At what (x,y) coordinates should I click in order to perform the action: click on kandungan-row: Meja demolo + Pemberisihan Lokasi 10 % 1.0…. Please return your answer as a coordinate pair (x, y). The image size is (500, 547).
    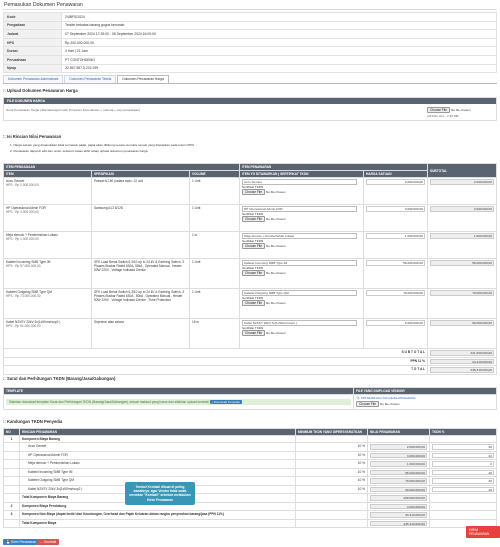
    Looking at the image, I should click on (250, 464).